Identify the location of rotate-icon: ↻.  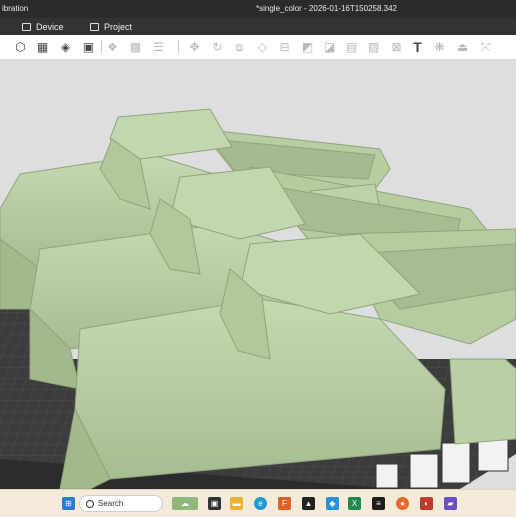
(217, 46).